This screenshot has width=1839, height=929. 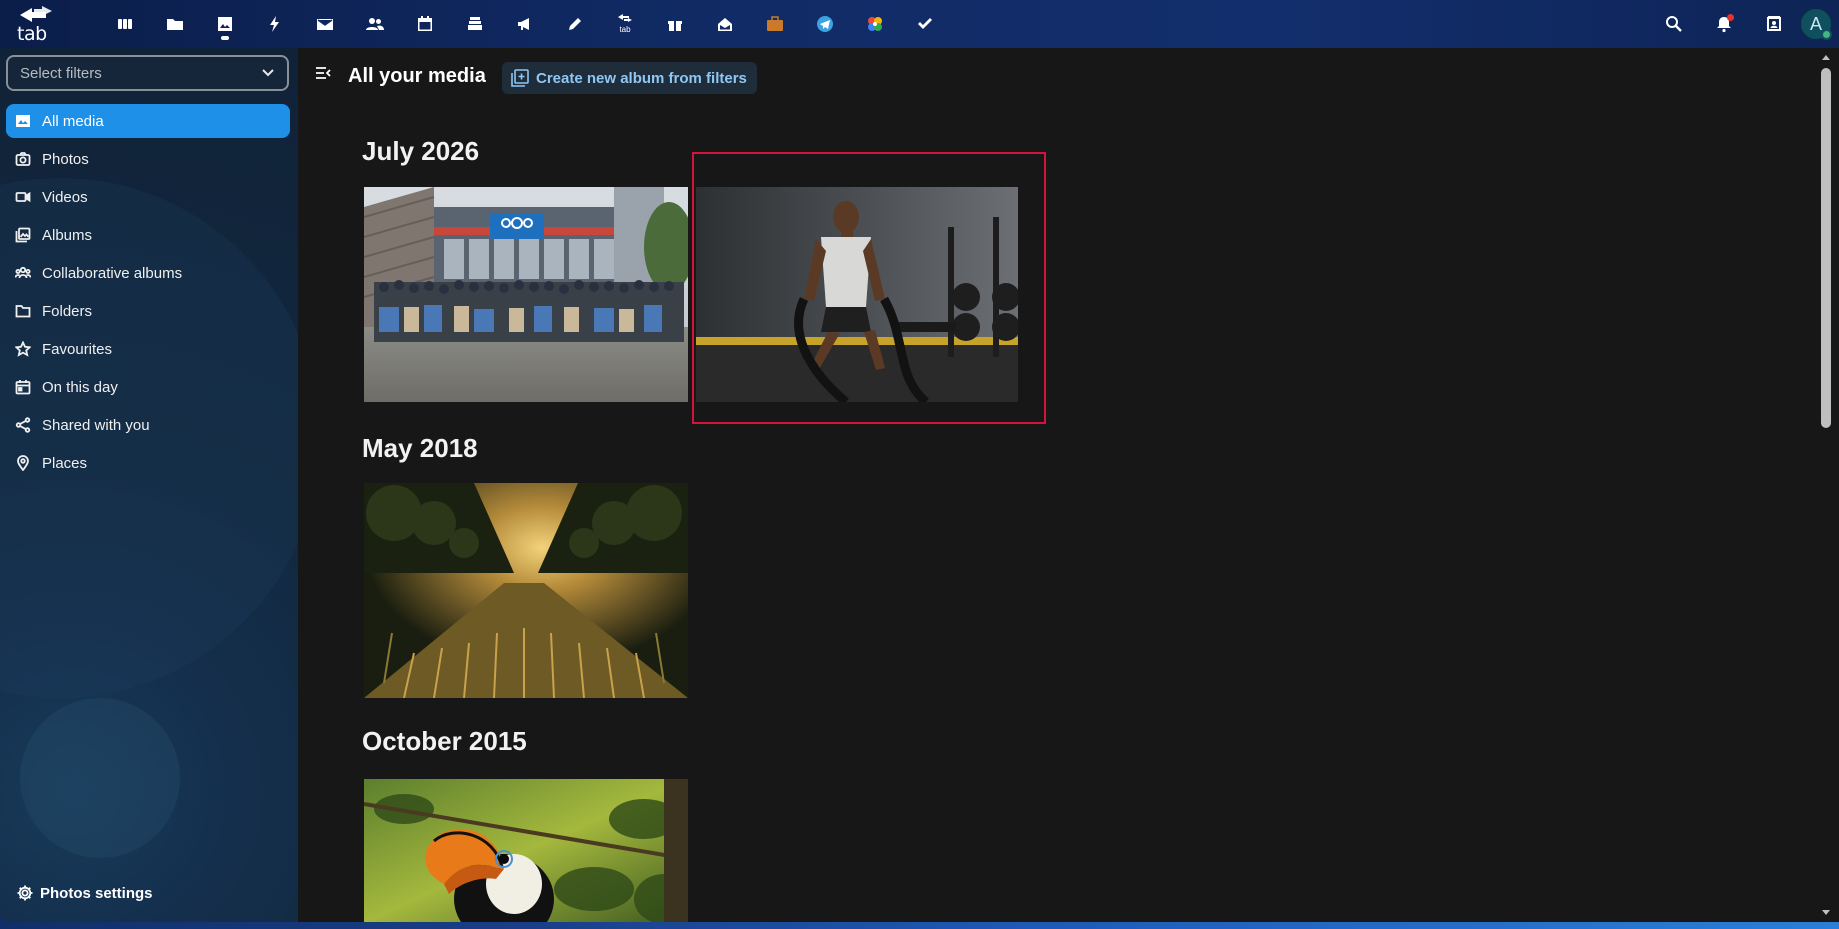 What do you see at coordinates (96, 425) in the screenshot?
I see `sidebar-item-label: Shared with you` at bounding box center [96, 425].